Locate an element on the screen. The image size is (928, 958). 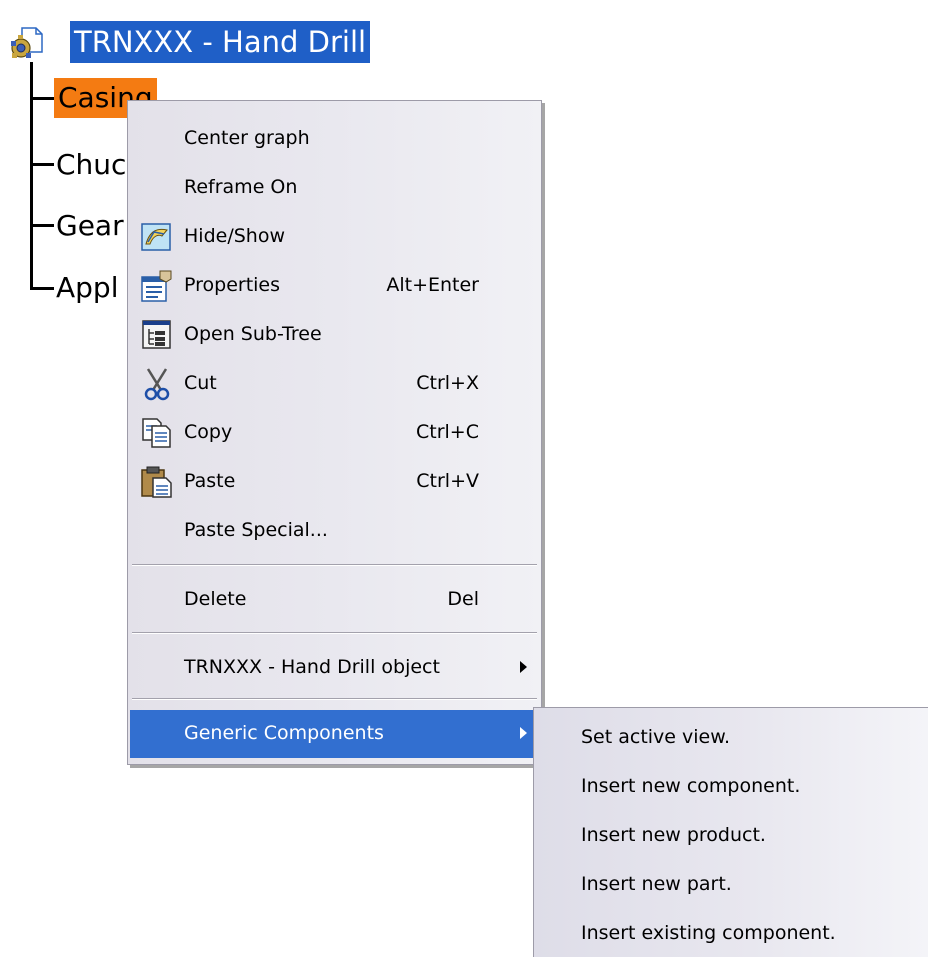
properties-icon is located at coordinates (157, 286).